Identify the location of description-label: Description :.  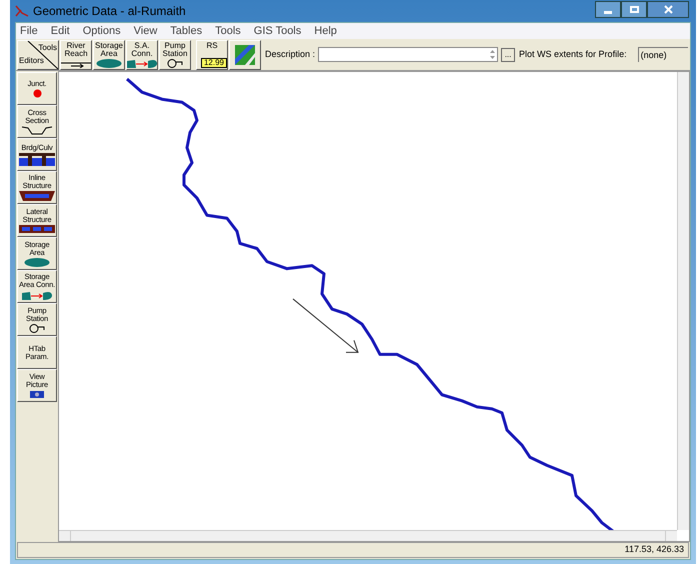
(290, 54).